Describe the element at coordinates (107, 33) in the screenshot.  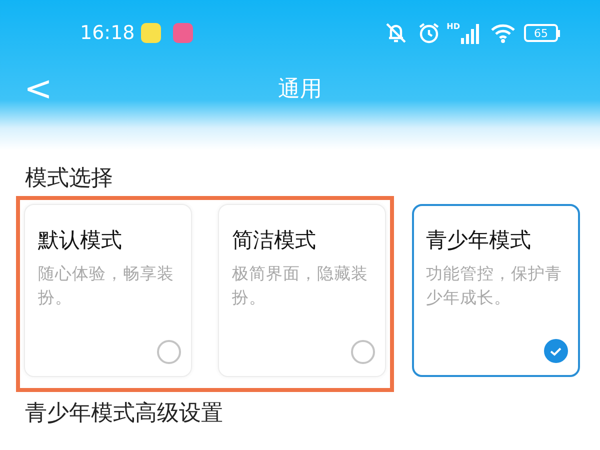
I see `status-time: 16:18` at that location.